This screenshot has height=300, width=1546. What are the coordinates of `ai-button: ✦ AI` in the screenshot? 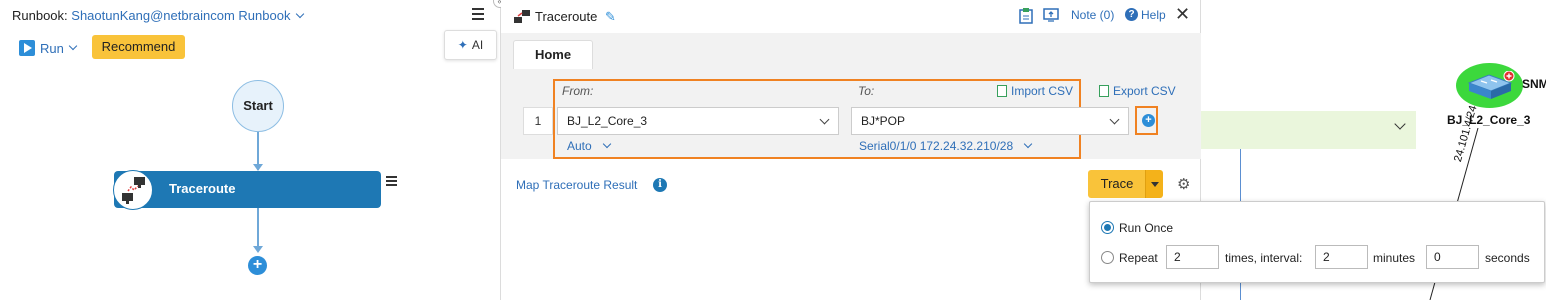 It's located at (470, 45).